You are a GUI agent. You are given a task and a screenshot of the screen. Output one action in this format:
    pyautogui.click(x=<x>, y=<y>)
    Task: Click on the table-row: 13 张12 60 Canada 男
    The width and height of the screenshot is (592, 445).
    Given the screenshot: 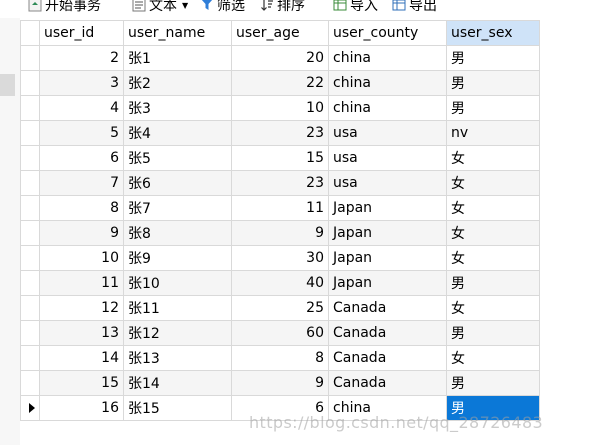 What is the action you would take?
    pyautogui.click(x=280, y=333)
    